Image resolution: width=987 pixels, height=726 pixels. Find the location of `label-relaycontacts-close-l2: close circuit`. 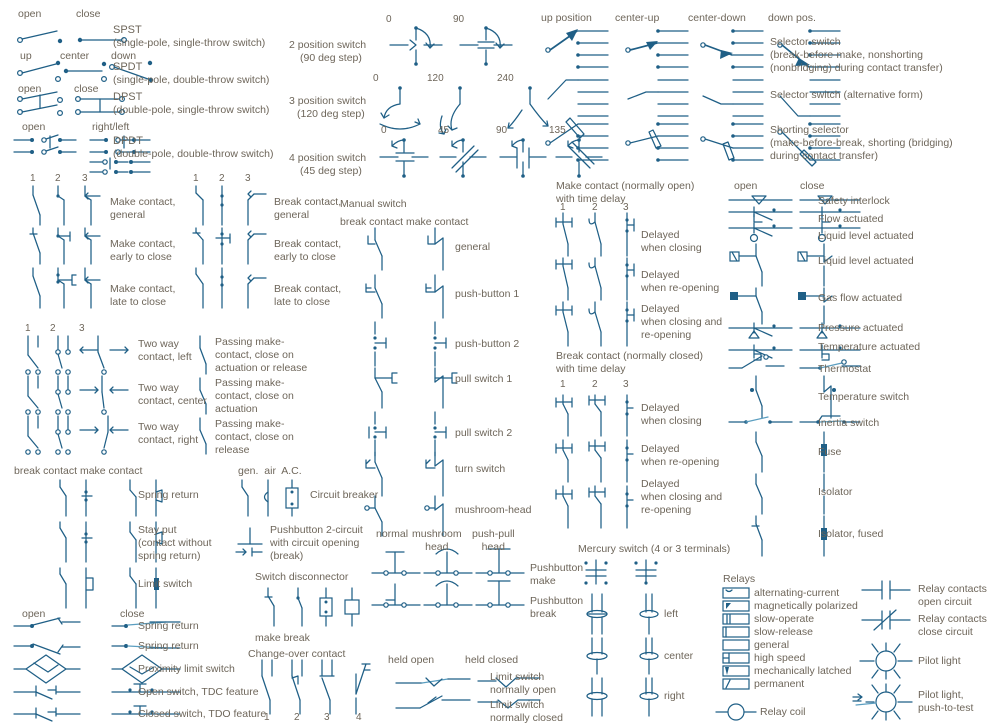

label-relaycontacts-close-l2: close circuit is located at coordinates (945, 632).